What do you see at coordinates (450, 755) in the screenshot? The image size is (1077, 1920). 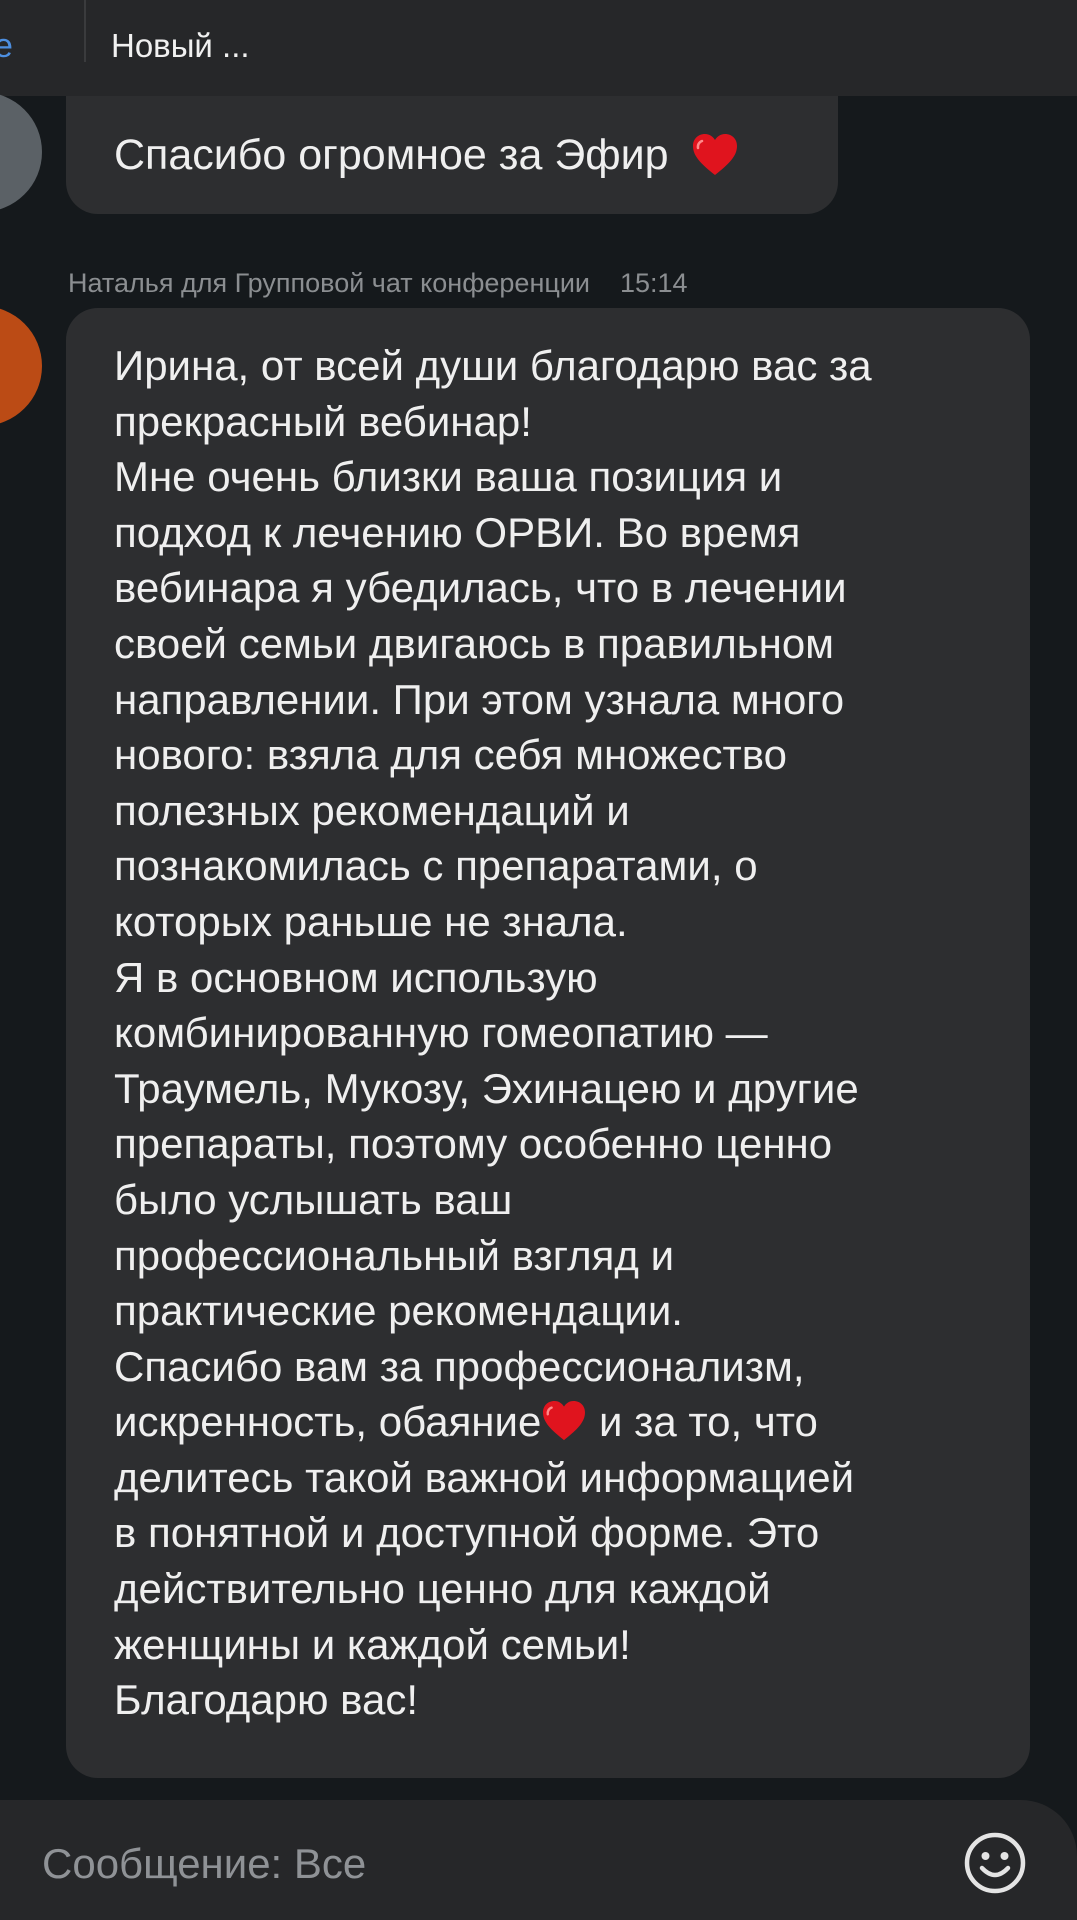 I see `message-line: нового: взяла для себя множество` at bounding box center [450, 755].